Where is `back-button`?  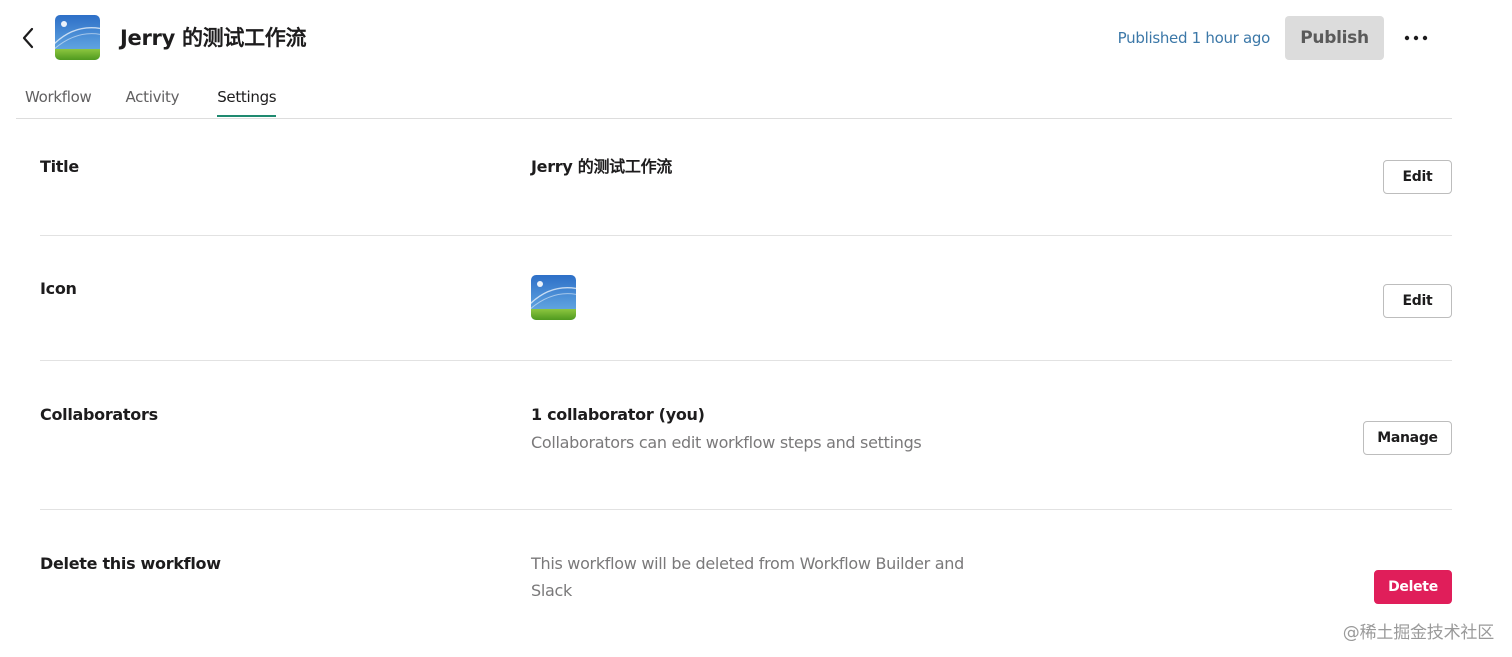 back-button is located at coordinates (28, 38).